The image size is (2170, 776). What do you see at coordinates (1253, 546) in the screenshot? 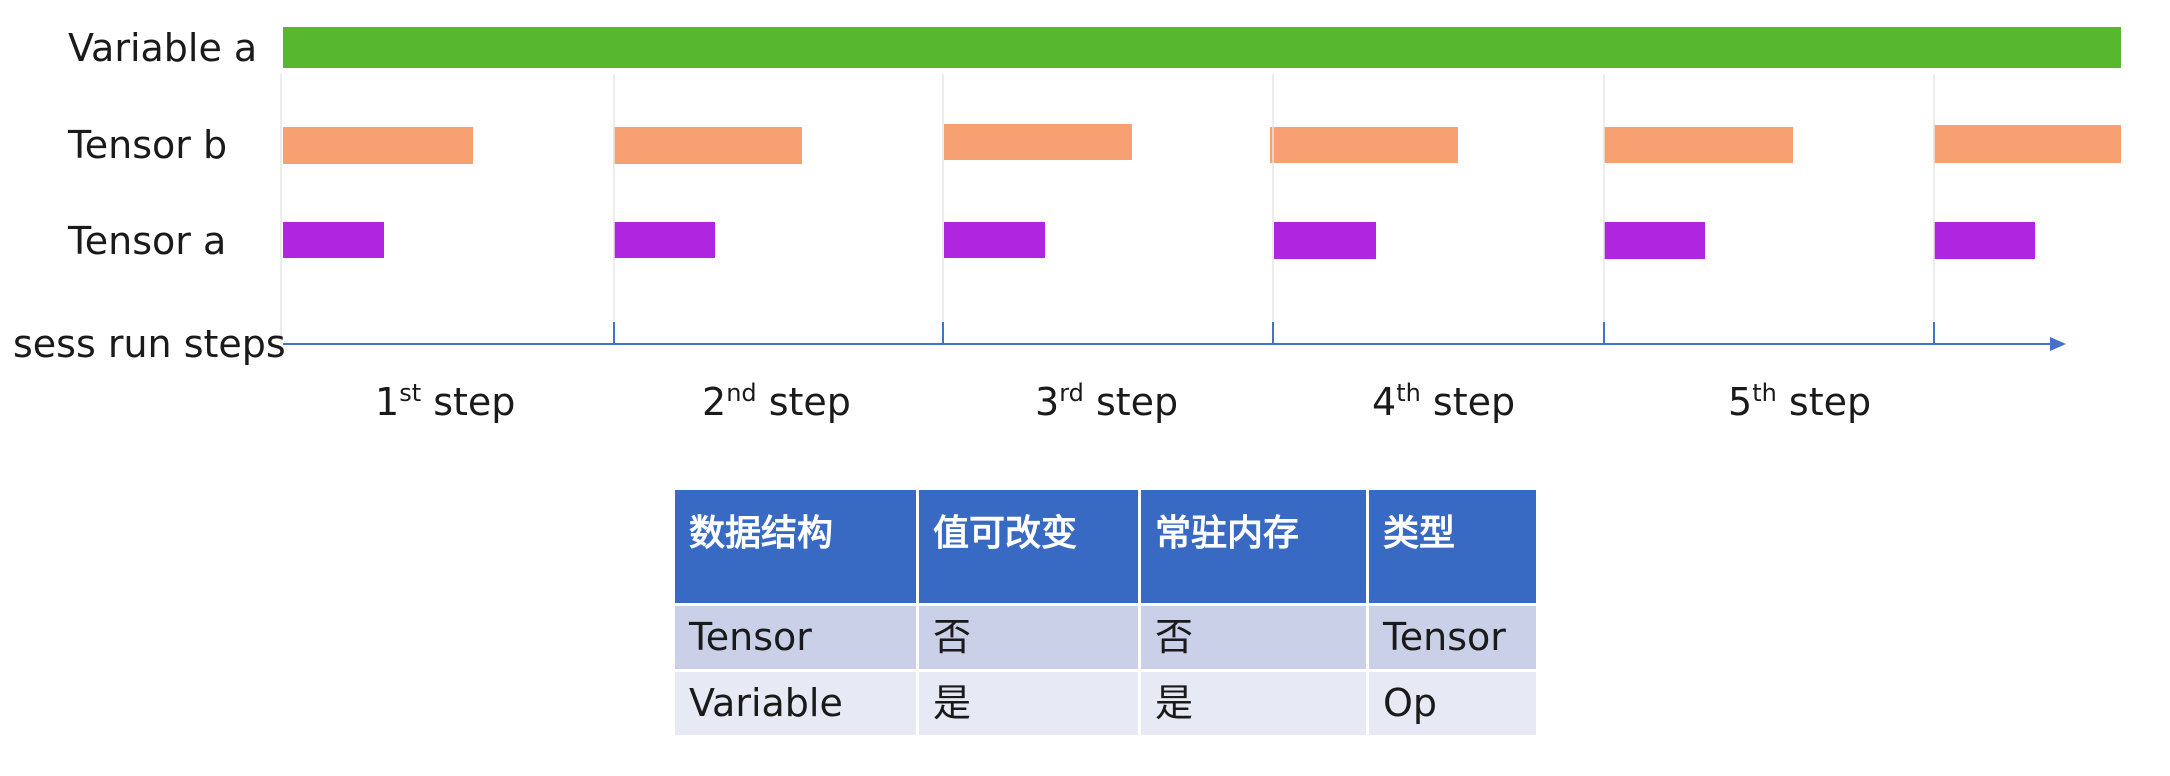
I see `table-header-resident: 常驻内存` at bounding box center [1253, 546].